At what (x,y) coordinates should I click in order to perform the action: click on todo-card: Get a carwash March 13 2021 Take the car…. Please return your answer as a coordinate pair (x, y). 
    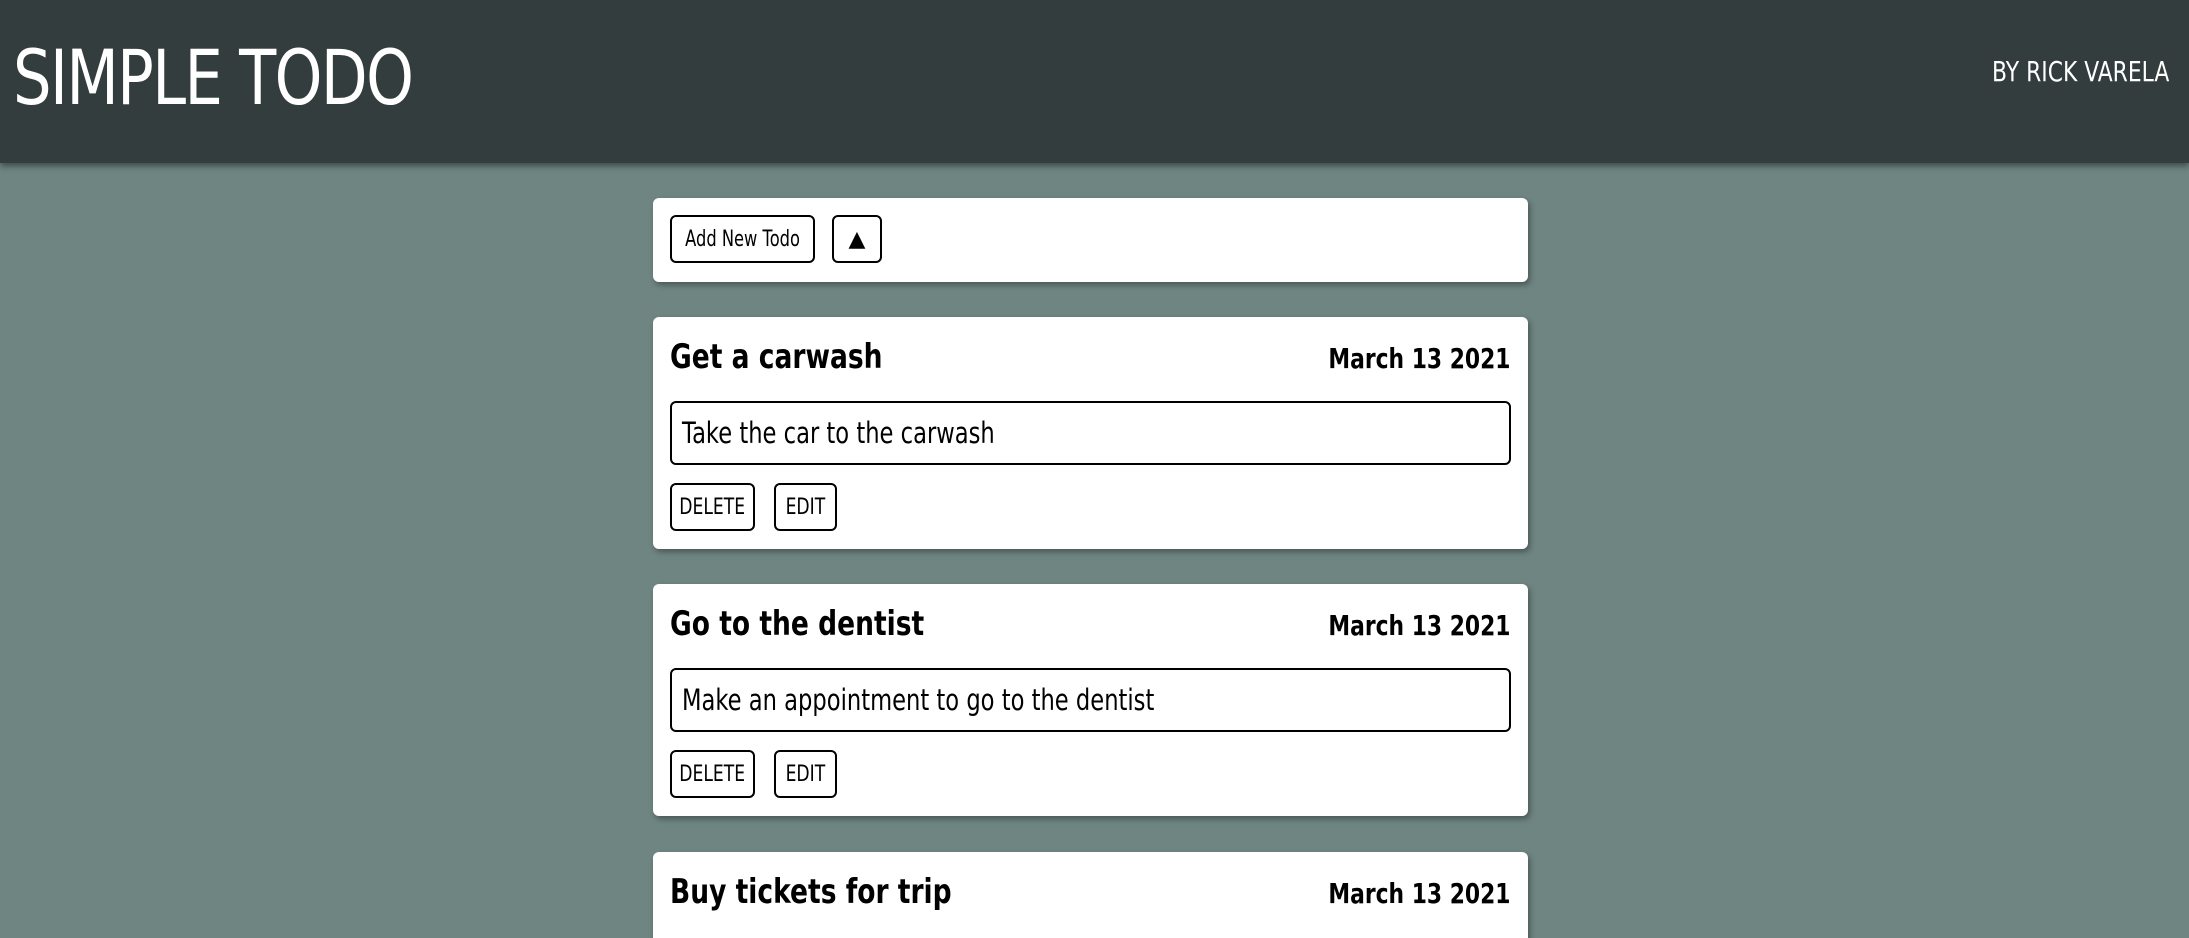
    Looking at the image, I should click on (1090, 433).